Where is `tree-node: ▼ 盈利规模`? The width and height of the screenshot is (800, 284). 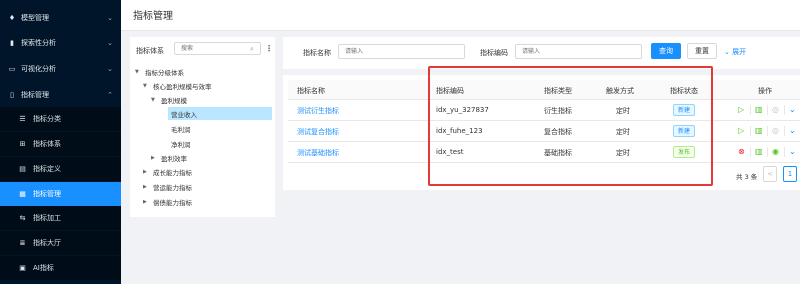 tree-node: ▼ 盈利规模 is located at coordinates (169, 99).